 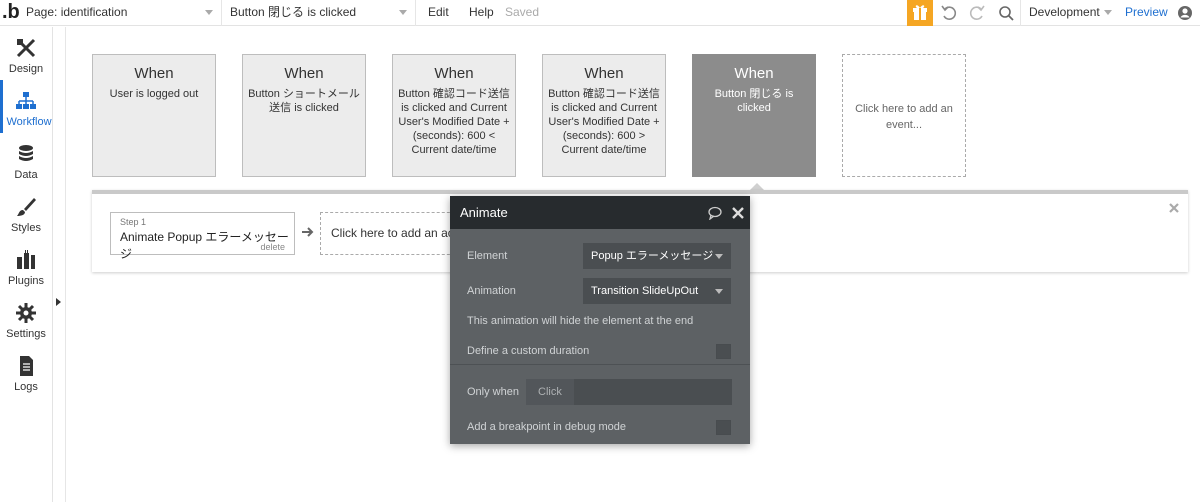 What do you see at coordinates (13, 13) in the screenshot?
I see `bubble-logo: .b` at bounding box center [13, 13].